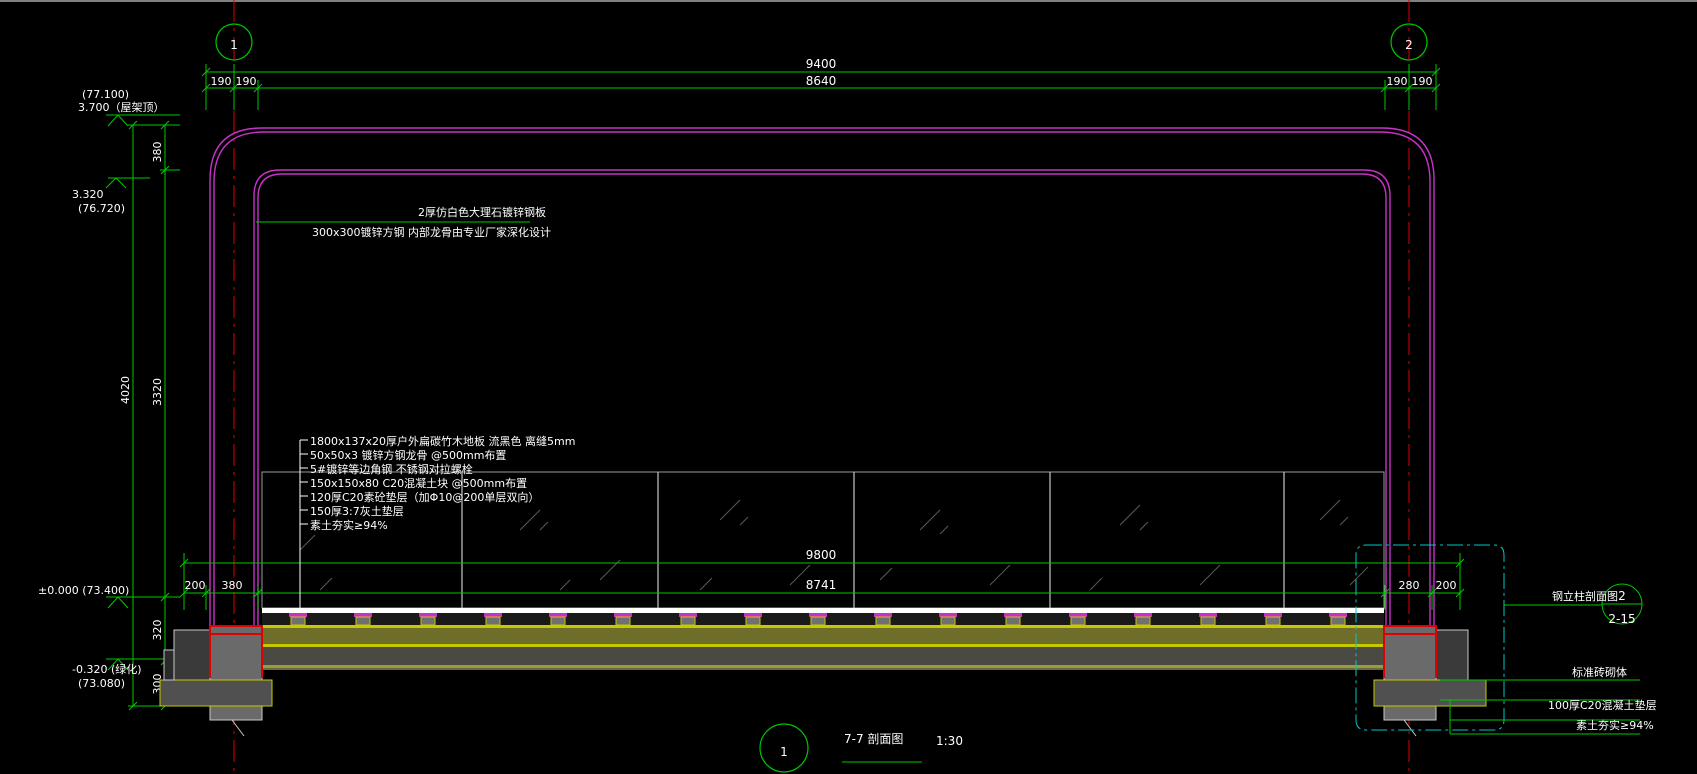  I want to click on elev-zero: ±0.000 (73.400), so click(83, 590).